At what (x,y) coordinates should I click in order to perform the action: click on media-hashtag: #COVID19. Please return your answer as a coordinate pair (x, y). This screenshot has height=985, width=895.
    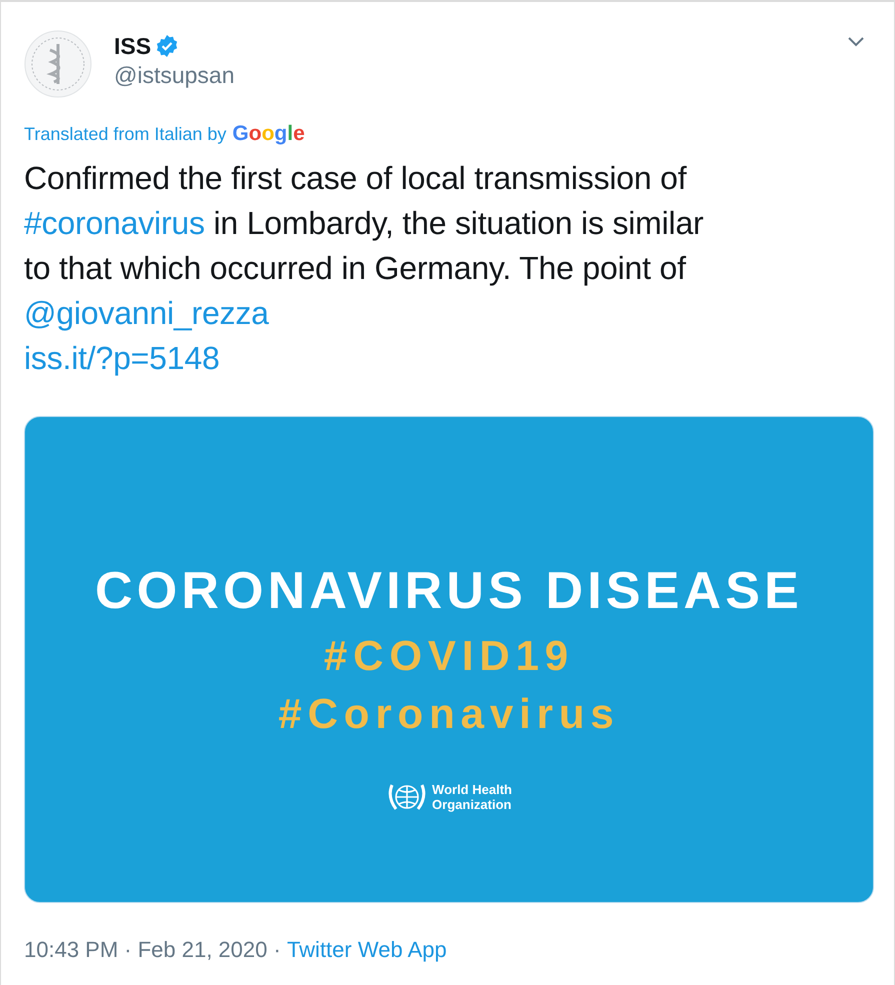
    Looking at the image, I should click on (449, 655).